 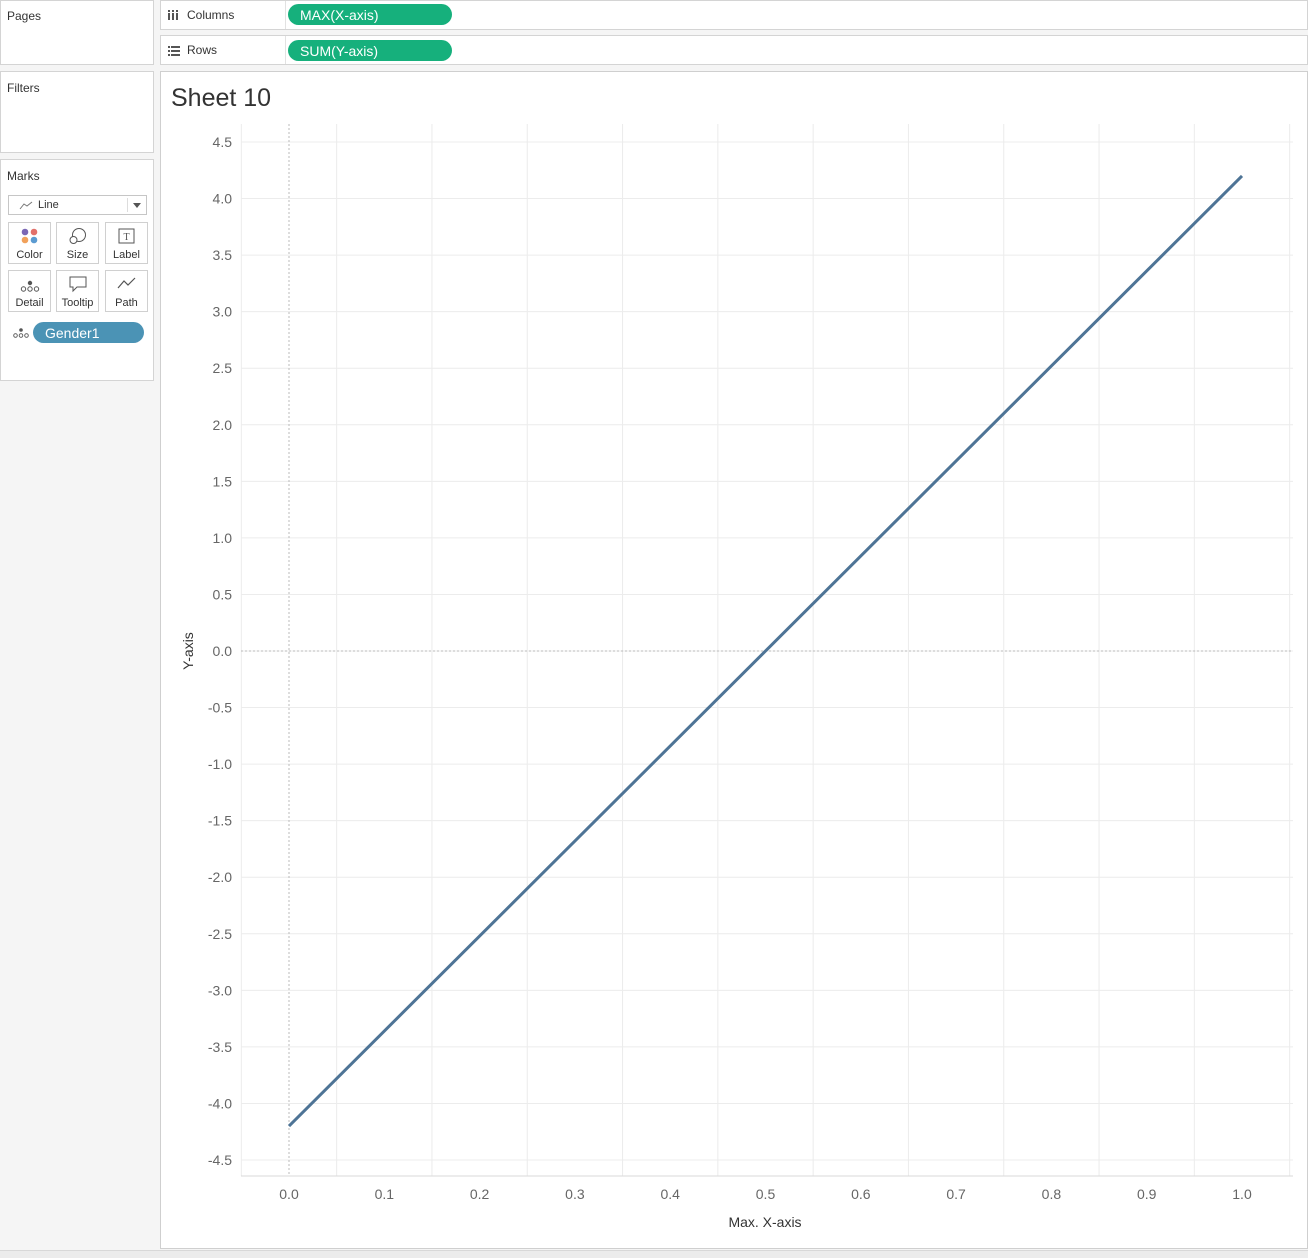 What do you see at coordinates (173, 15) in the screenshot?
I see `columns-icon` at bounding box center [173, 15].